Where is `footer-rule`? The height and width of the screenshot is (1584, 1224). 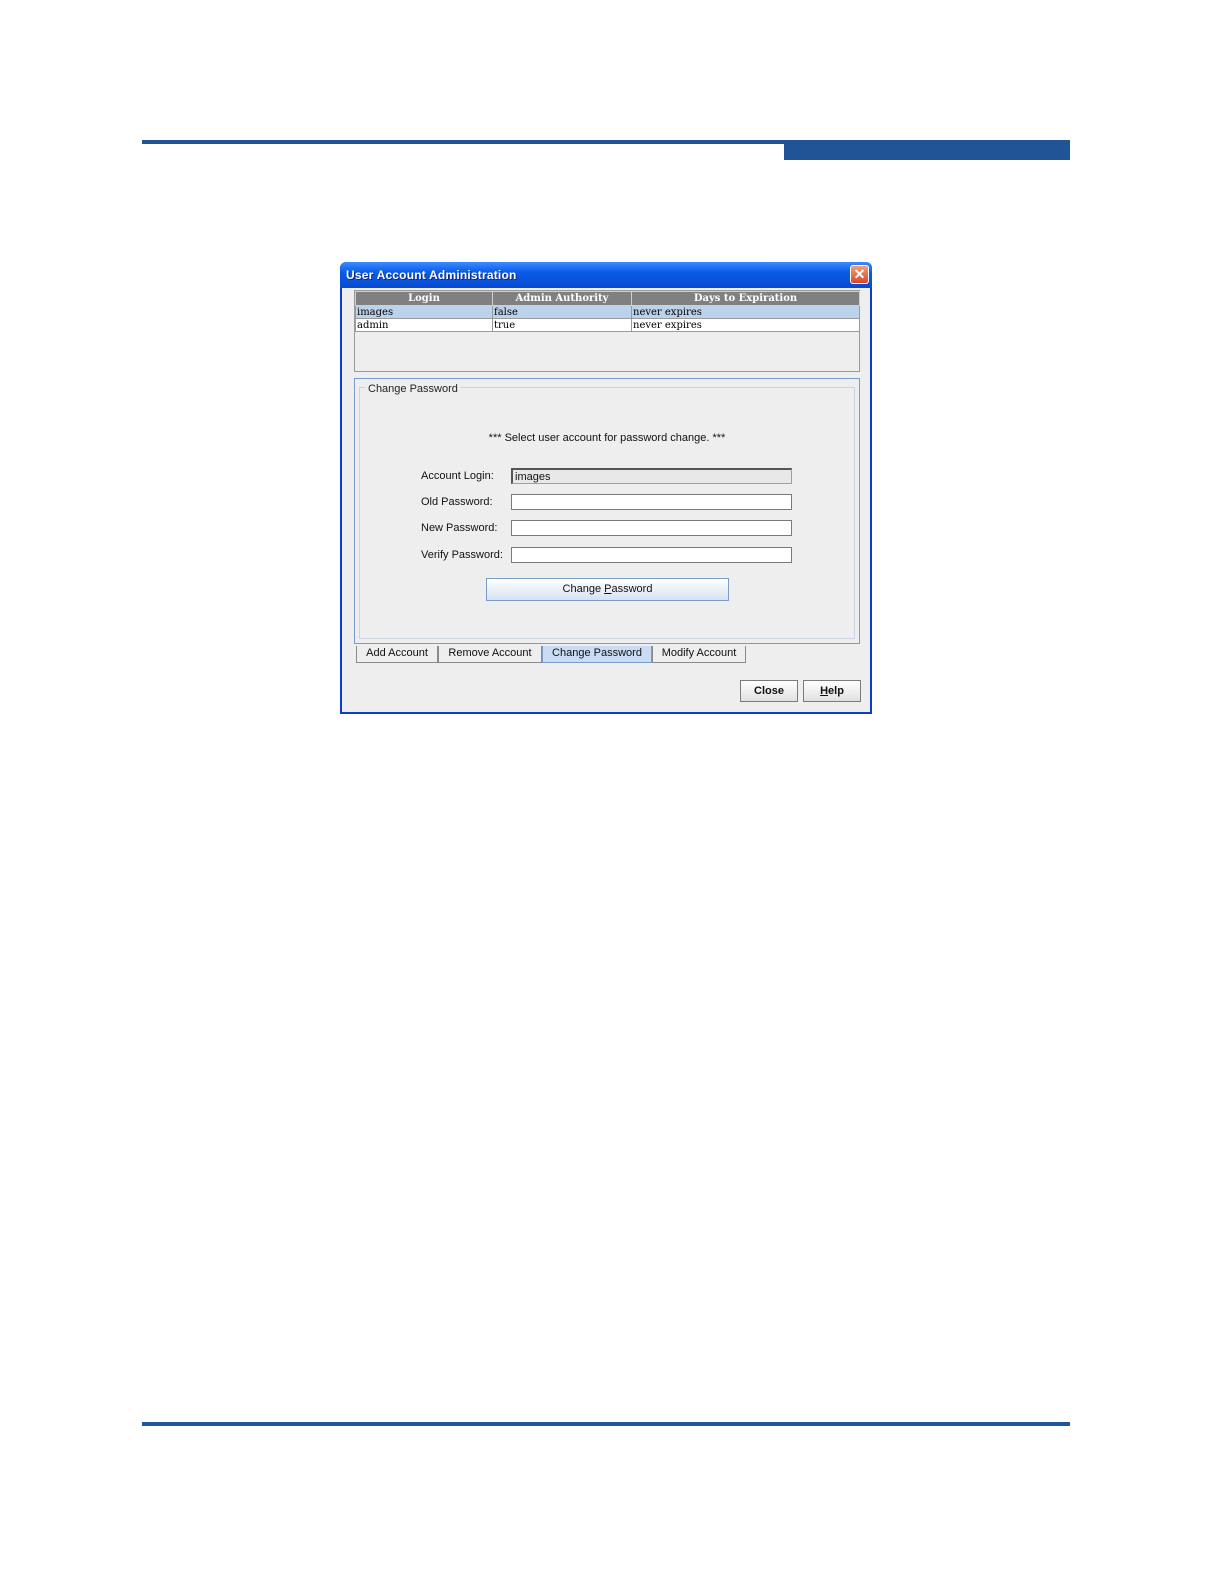
footer-rule is located at coordinates (606, 1424).